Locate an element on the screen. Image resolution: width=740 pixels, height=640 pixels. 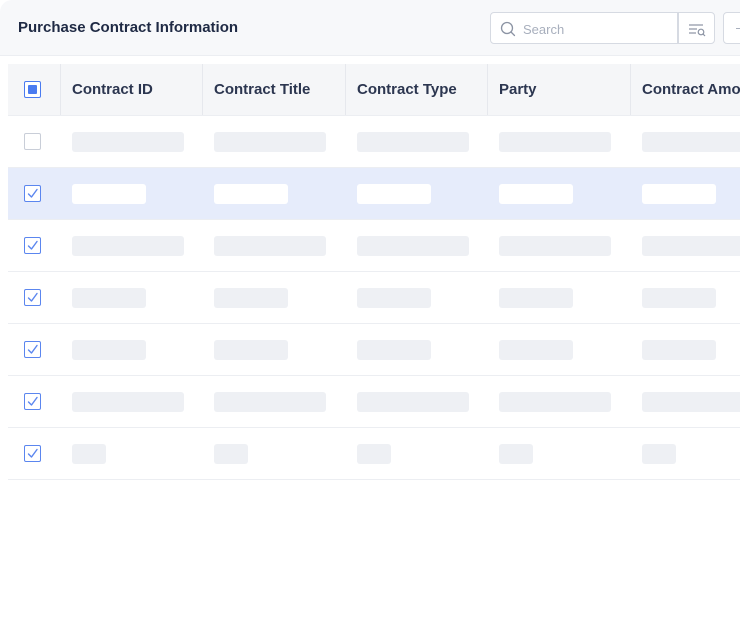
search-input is located at coordinates (597, 29).